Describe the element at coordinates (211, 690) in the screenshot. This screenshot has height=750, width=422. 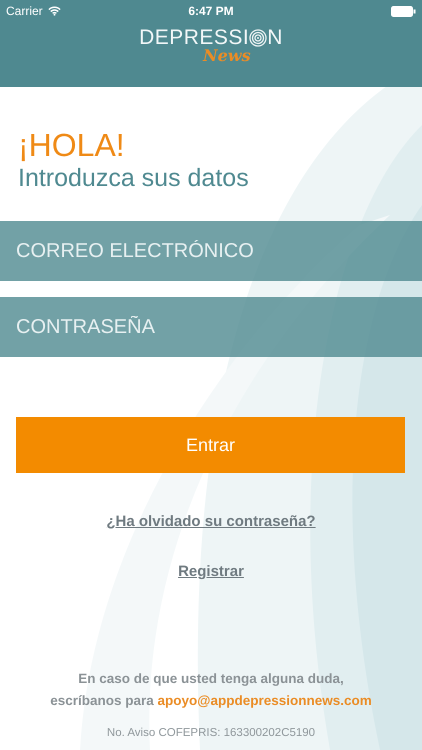
I see `help-text: En caso de que usted tenga alguna duda, escríbanos para apoyo@appdepressionnews.com` at that location.